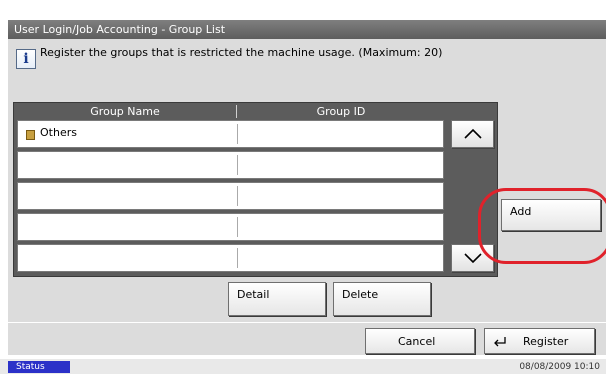  Describe the element at coordinates (307, 322) in the screenshot. I see `footer-divider` at that location.